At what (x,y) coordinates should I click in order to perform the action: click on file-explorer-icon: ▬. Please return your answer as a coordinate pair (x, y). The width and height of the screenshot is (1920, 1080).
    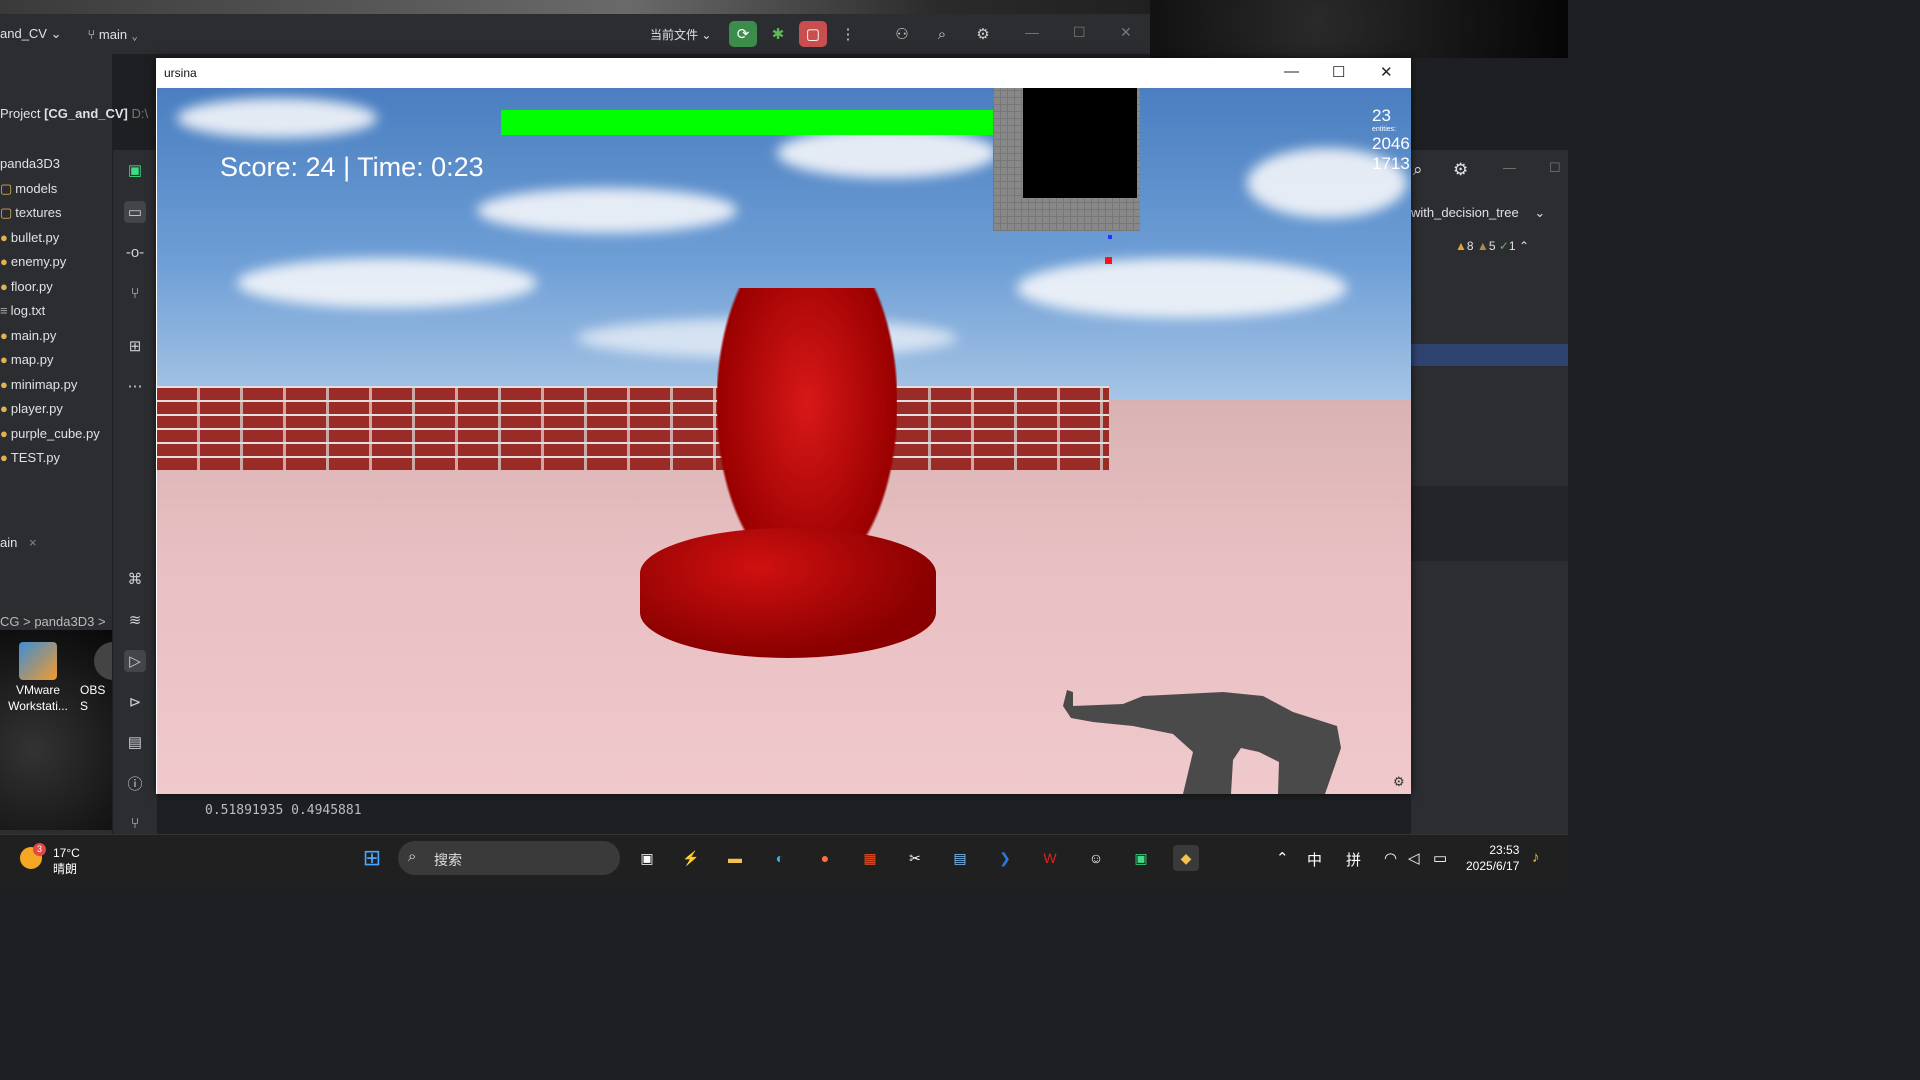
    Looking at the image, I should click on (735, 858).